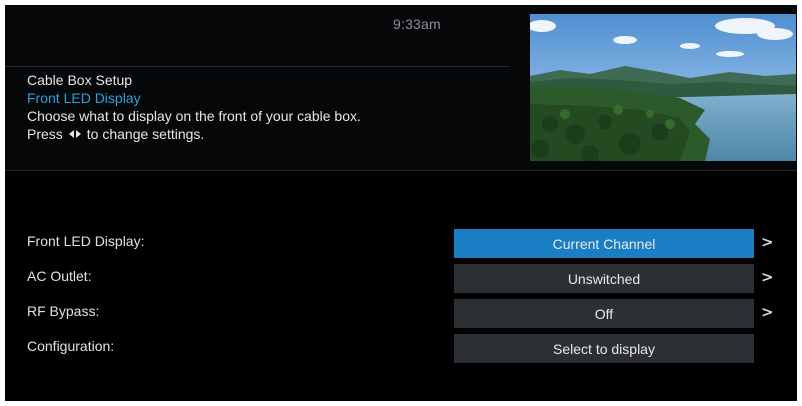 The width and height of the screenshot is (802, 406). I want to click on hint-prefix: Press, so click(45, 134).